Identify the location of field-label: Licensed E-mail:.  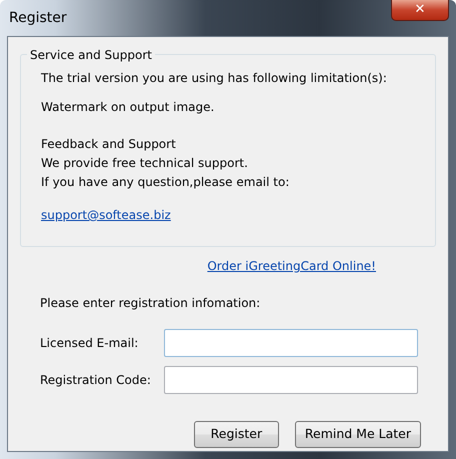
(90, 343).